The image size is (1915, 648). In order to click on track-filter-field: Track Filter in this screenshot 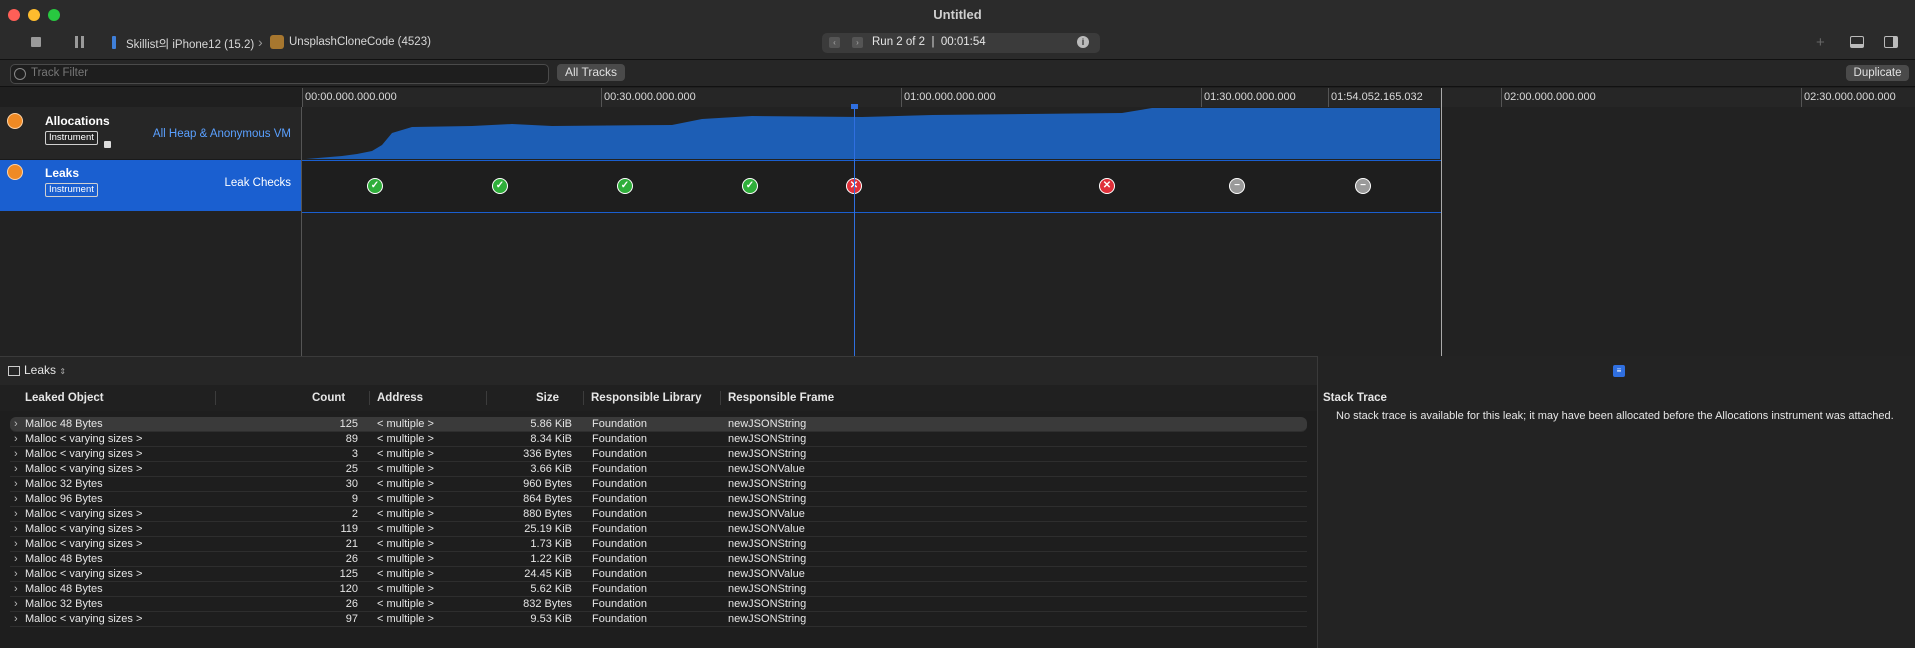, I will do `click(279, 74)`.